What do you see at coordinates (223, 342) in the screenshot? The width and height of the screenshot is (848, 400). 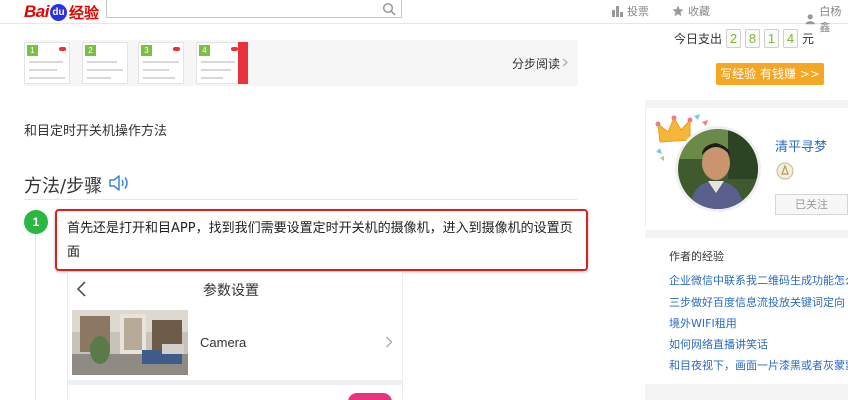 I see `camera-name-label: Camera` at bounding box center [223, 342].